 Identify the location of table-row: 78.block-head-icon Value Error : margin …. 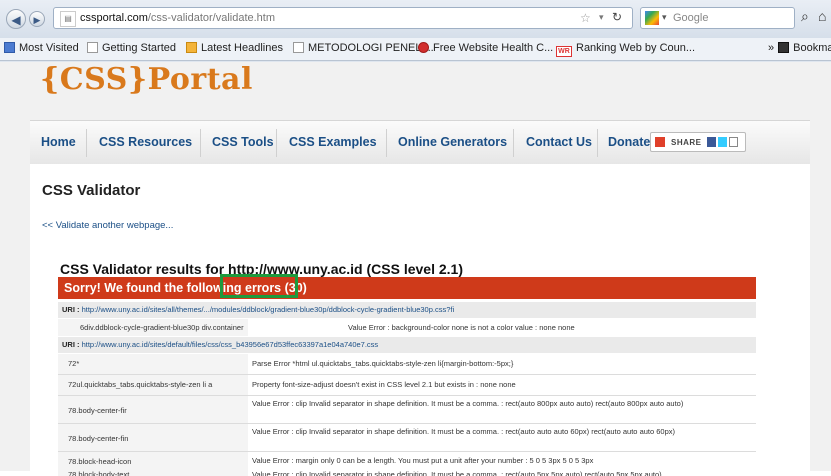
(407, 461).